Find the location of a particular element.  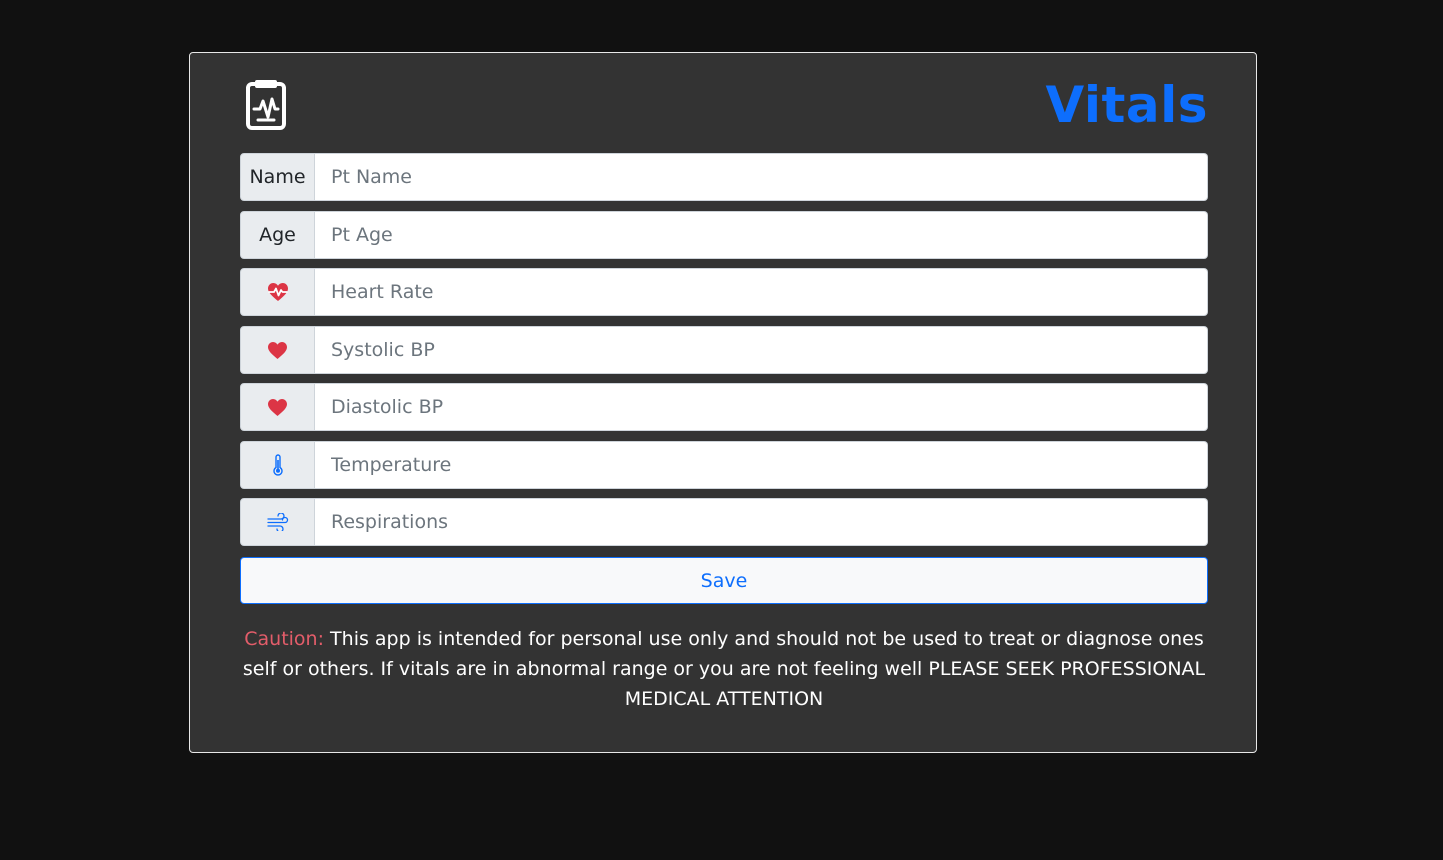

temperature-row is located at coordinates (724, 465).